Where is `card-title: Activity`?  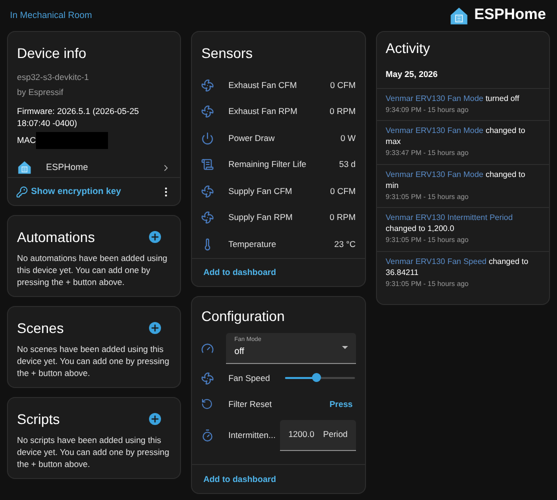 card-title: Activity is located at coordinates (407, 48).